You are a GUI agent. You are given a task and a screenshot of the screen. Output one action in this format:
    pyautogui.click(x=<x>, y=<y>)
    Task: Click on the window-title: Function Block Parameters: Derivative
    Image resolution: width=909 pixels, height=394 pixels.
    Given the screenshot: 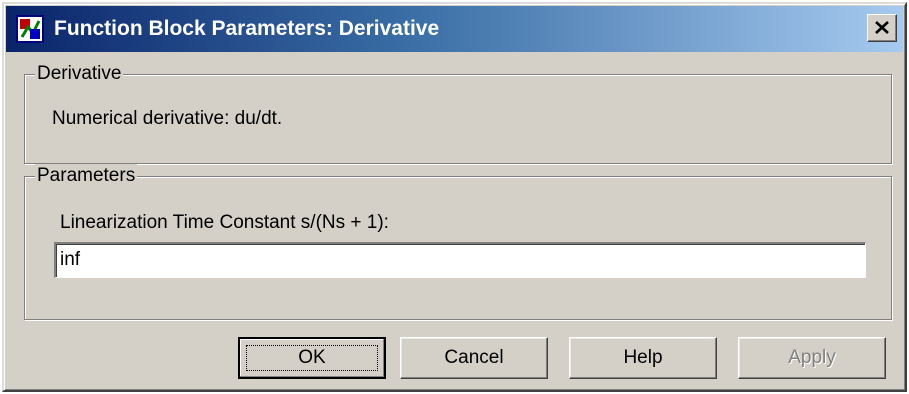 What is the action you would take?
    pyautogui.click(x=247, y=28)
    